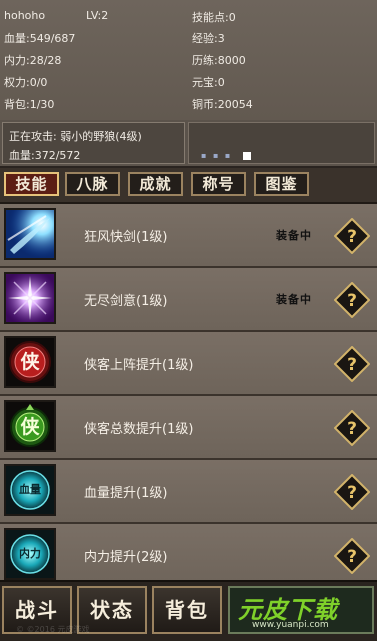 The height and width of the screenshot is (641, 377). I want to click on purple-burst-icon, so click(30, 298).